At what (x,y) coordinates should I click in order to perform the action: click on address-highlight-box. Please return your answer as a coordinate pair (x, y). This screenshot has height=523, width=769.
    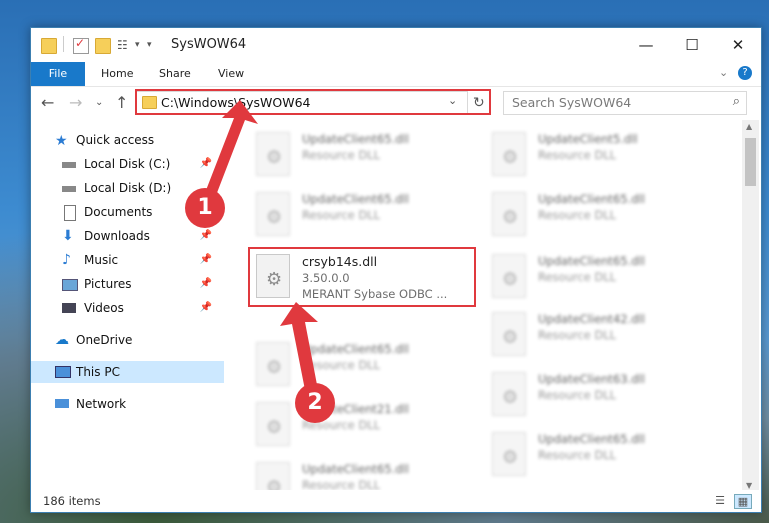
    Looking at the image, I should click on (313, 102).